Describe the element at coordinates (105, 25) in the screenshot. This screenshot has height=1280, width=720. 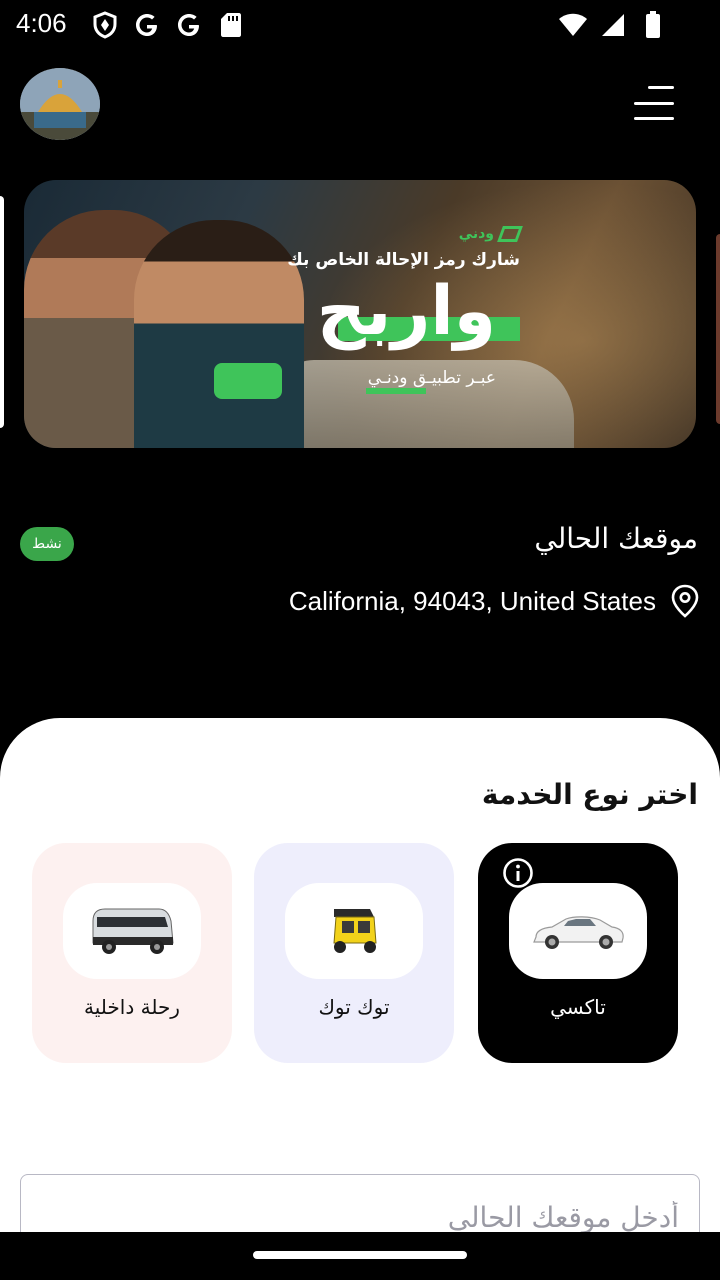
I see `shield-icon` at that location.